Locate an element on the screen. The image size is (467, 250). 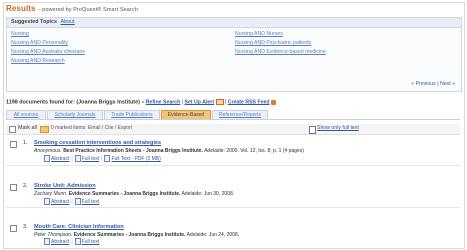
result-author: Anonymous. is located at coordinates (48, 151).